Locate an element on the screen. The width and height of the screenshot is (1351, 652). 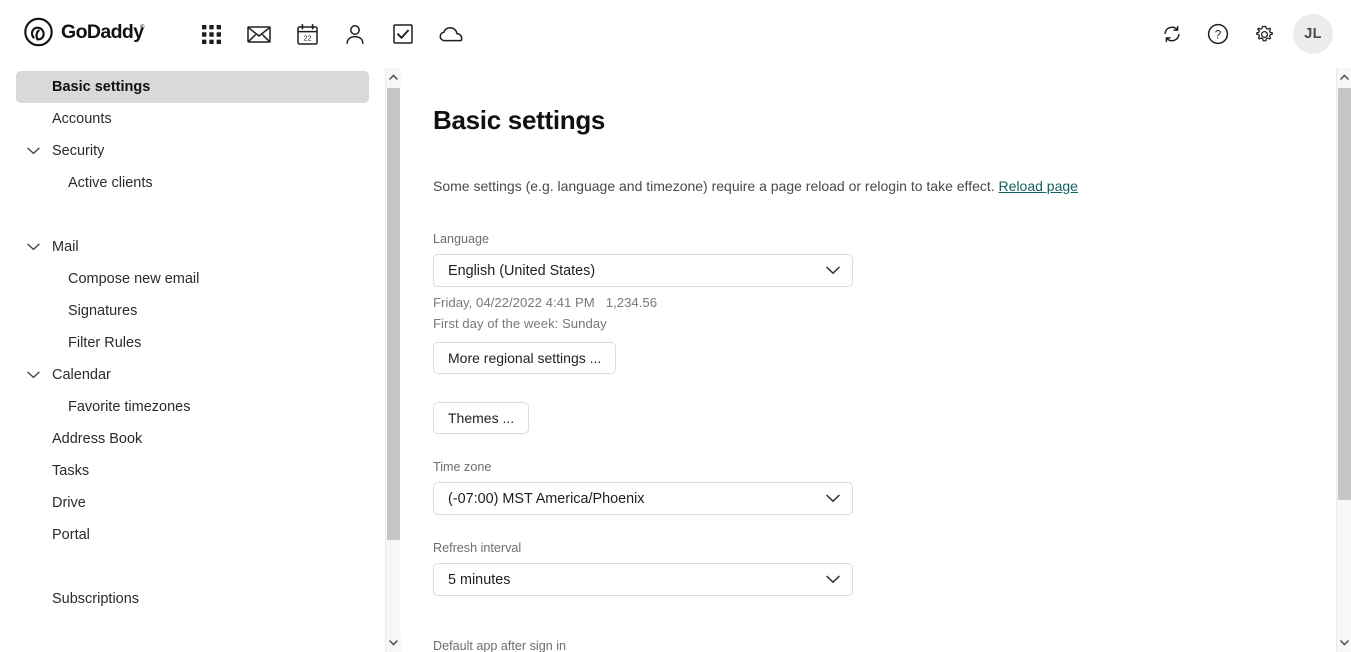
sidebar-scrollbar-thumb is located at coordinates (393, 314).